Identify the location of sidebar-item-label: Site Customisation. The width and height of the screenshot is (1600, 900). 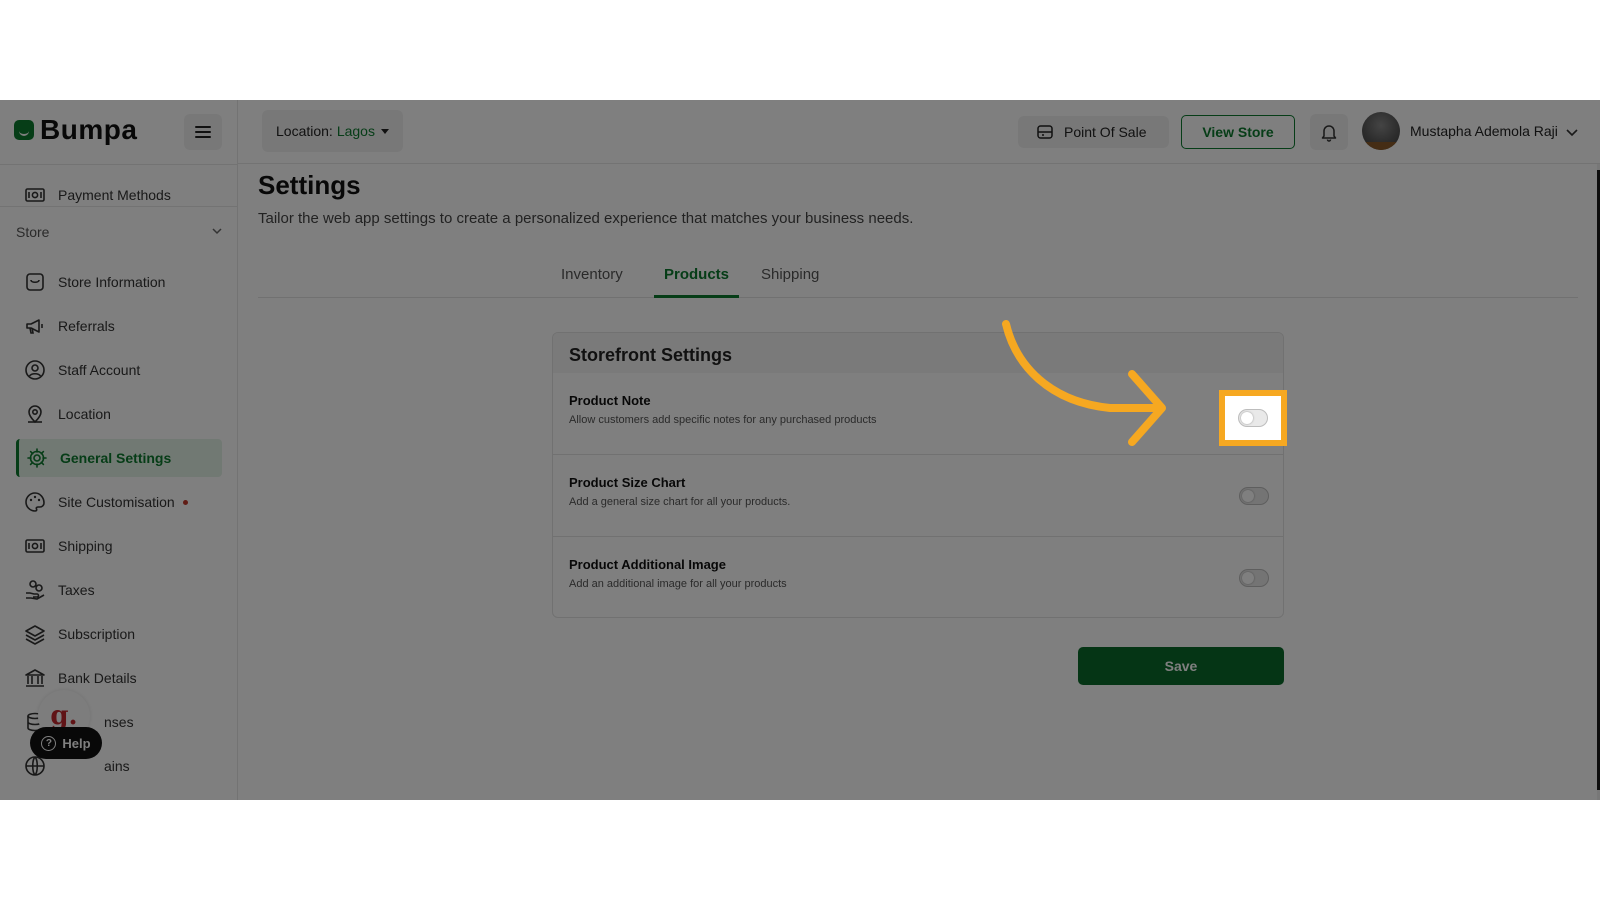
(116, 502).